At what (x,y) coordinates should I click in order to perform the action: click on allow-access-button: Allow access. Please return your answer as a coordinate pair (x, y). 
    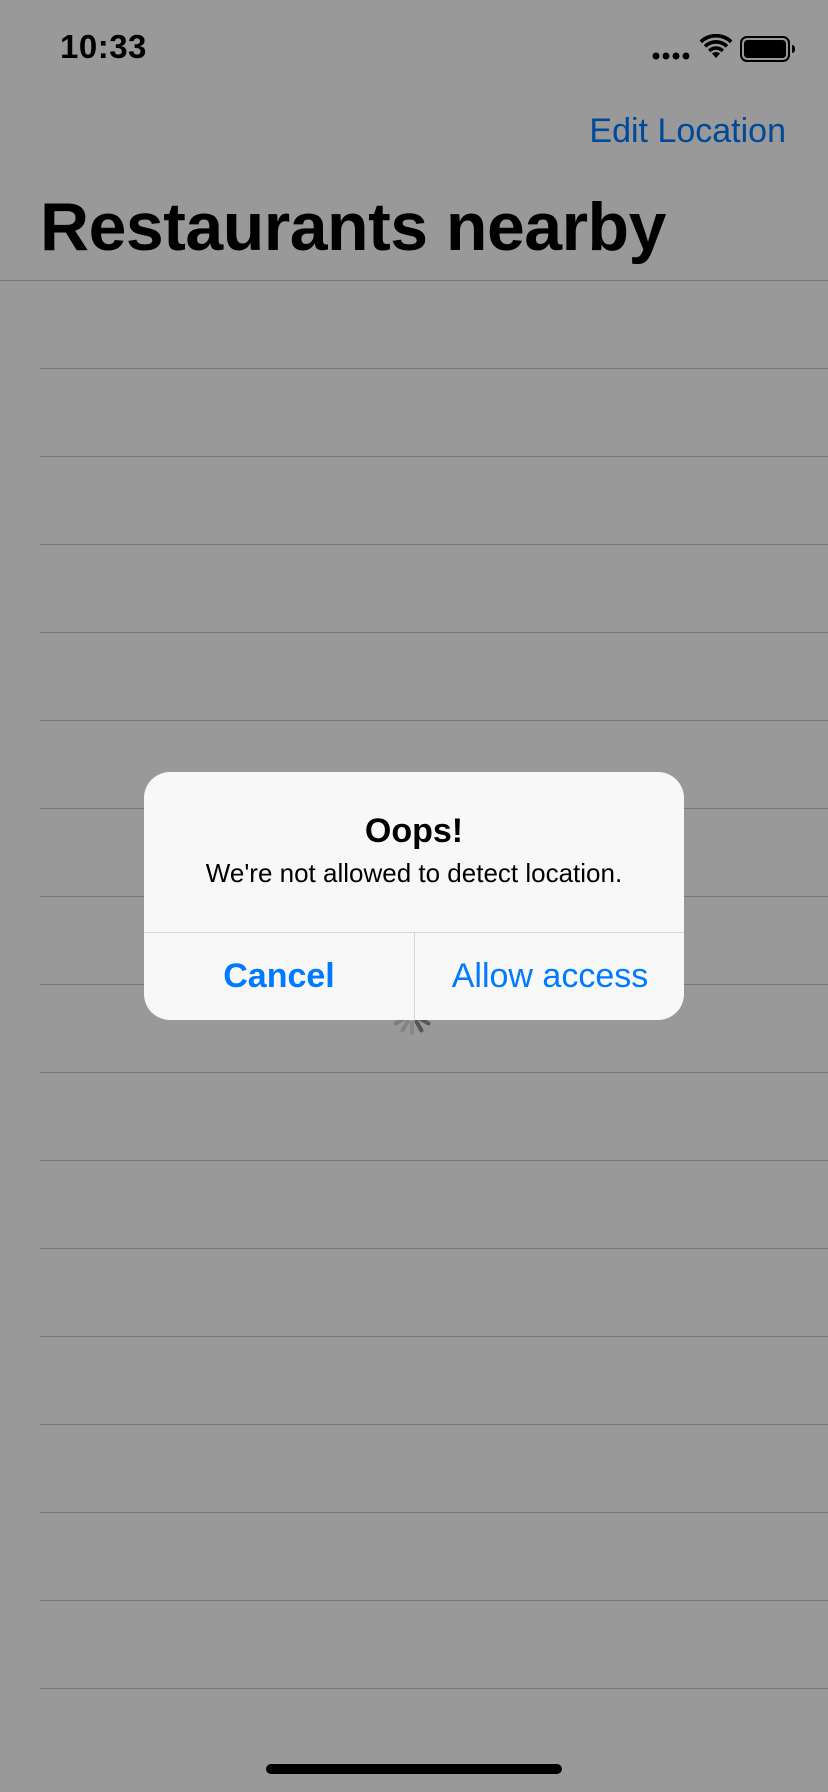
    Looking at the image, I should click on (549, 976).